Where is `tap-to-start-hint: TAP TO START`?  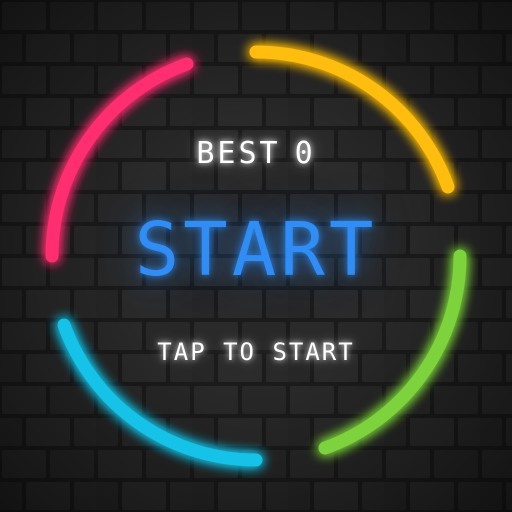 tap-to-start-hint: TAP TO START is located at coordinates (256, 352).